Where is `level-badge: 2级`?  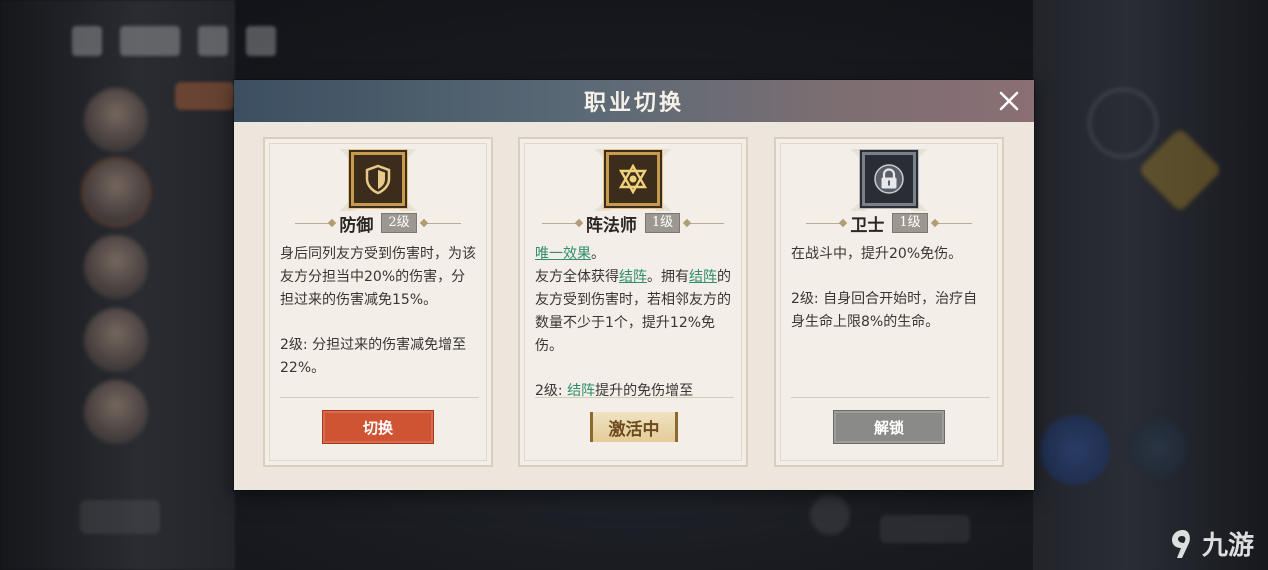 level-badge: 2级 is located at coordinates (399, 223).